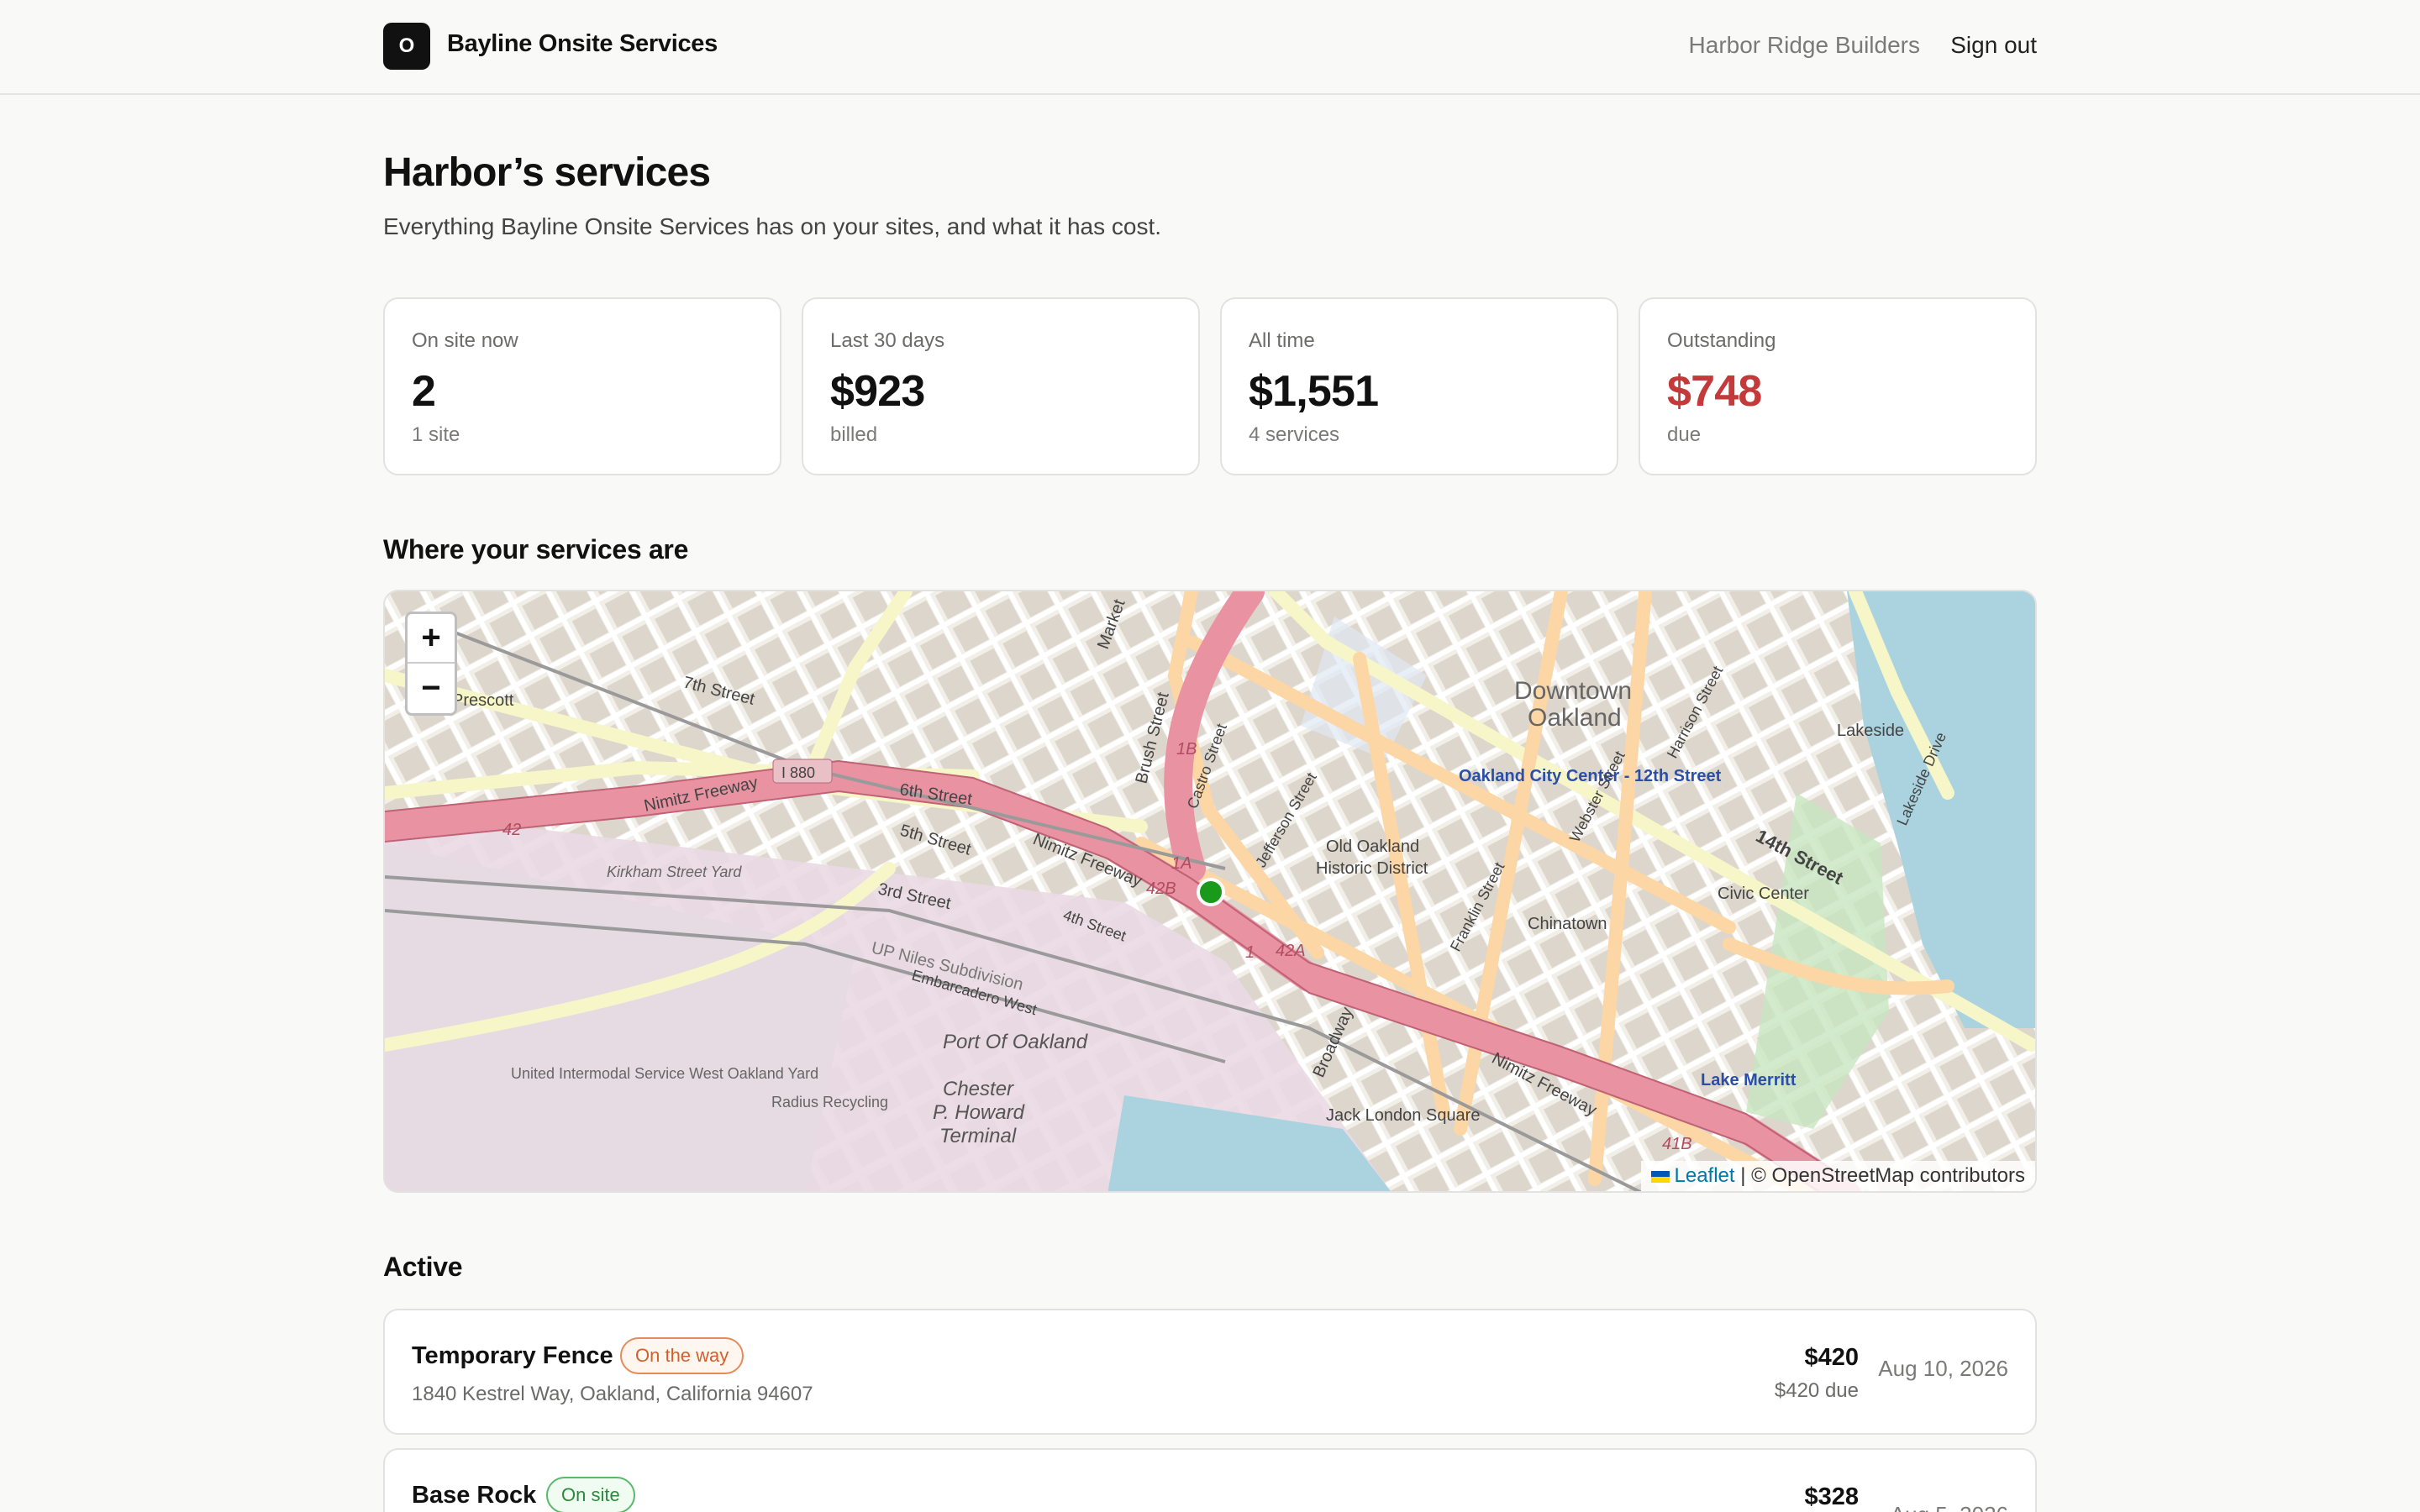 The height and width of the screenshot is (1512, 2420). Describe the element at coordinates (877, 391) in the screenshot. I see `stat-value: $923` at that location.